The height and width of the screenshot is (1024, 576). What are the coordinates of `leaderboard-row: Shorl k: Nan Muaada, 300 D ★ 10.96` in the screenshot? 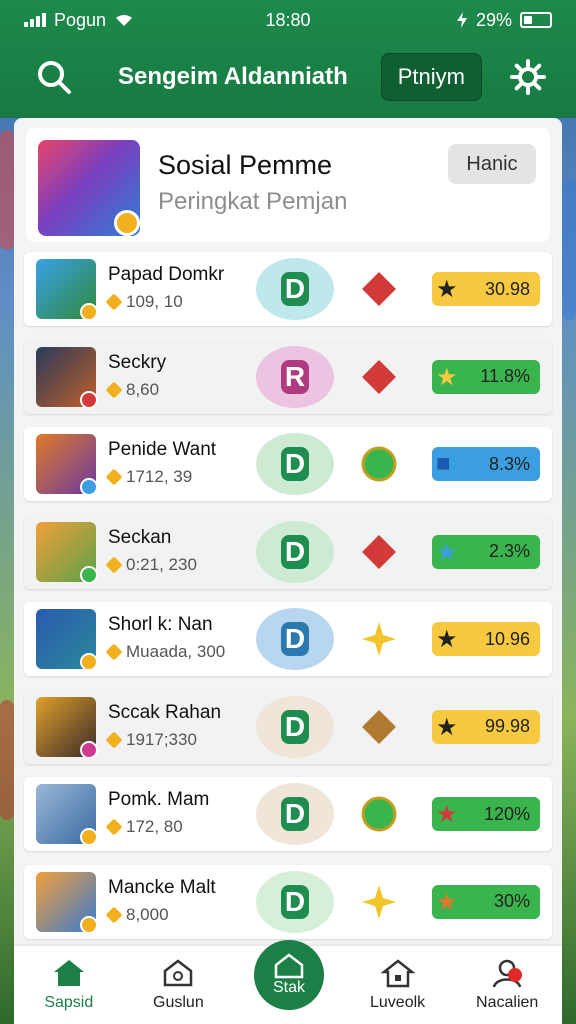 It's located at (288, 639).